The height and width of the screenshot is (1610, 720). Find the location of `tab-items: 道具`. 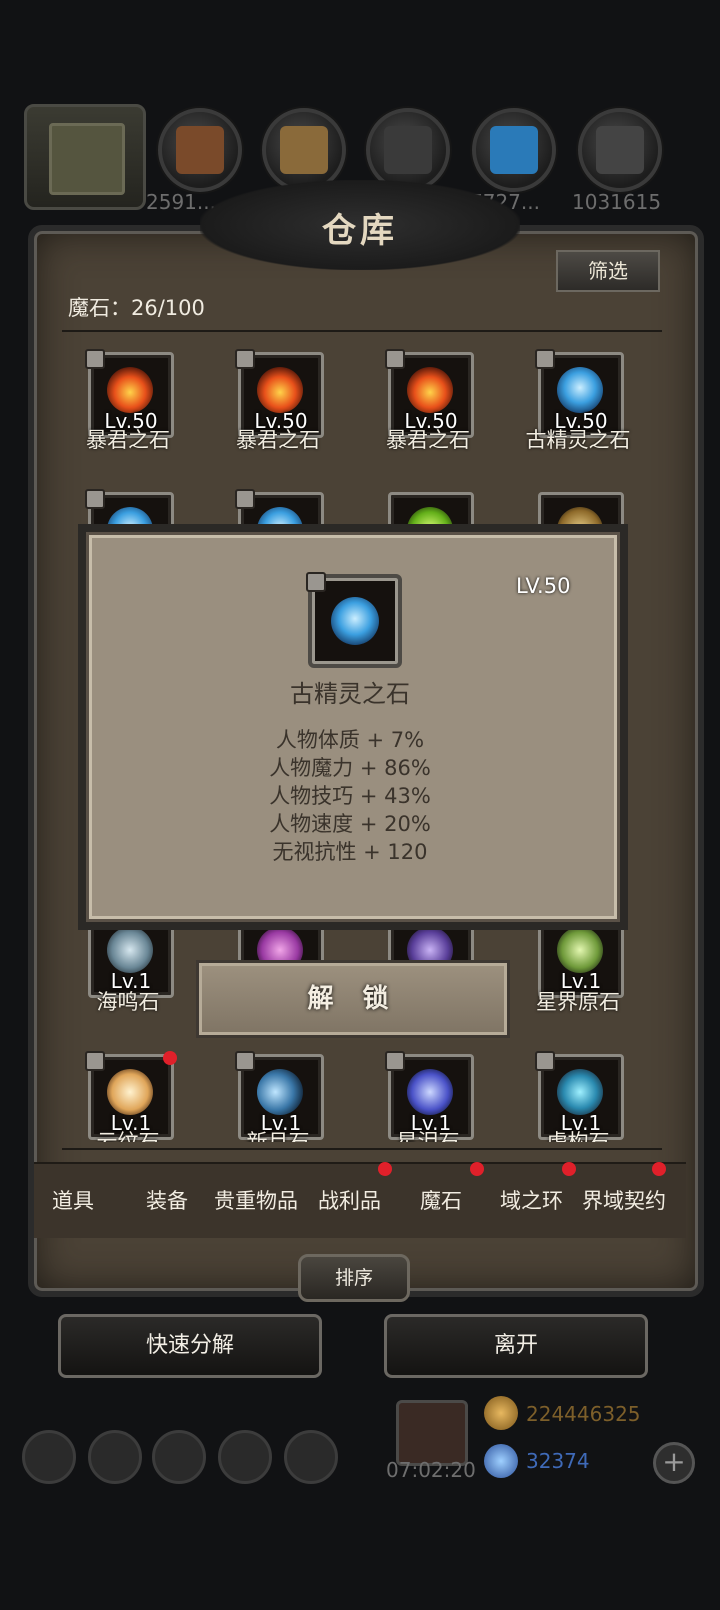

tab-items: 道具 is located at coordinates (73, 1200).